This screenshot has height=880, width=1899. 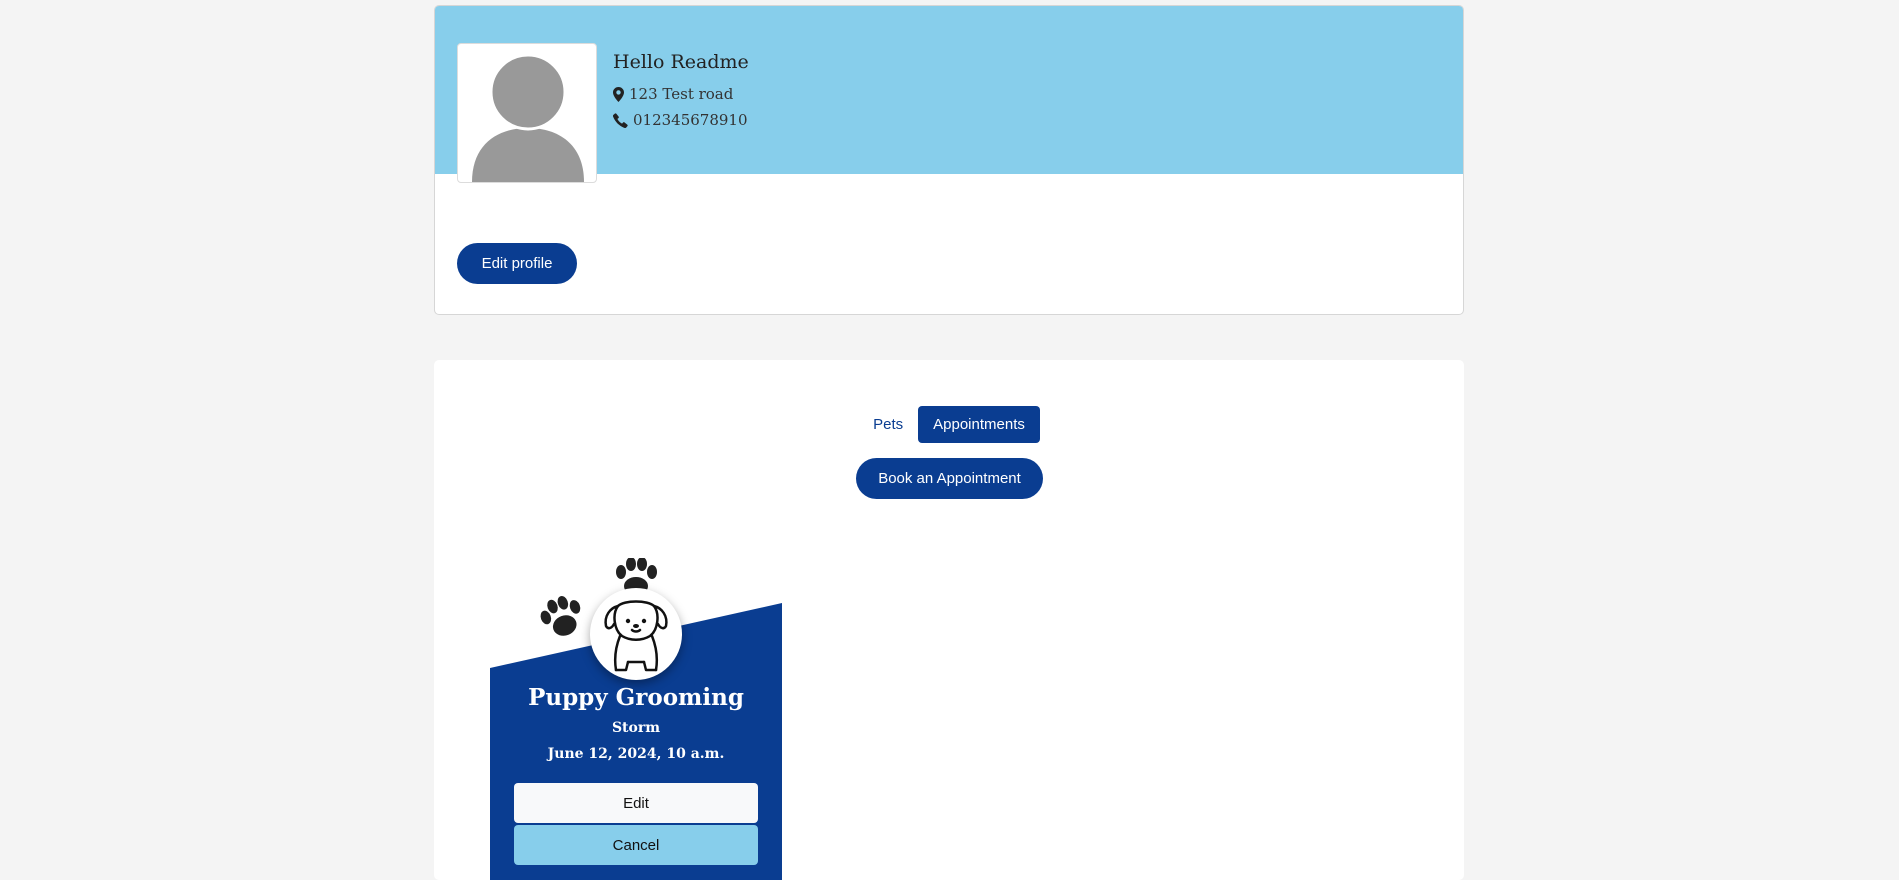 I want to click on profile-info: Hello Readme 123 Test road 012345678910, so click(x=681, y=92).